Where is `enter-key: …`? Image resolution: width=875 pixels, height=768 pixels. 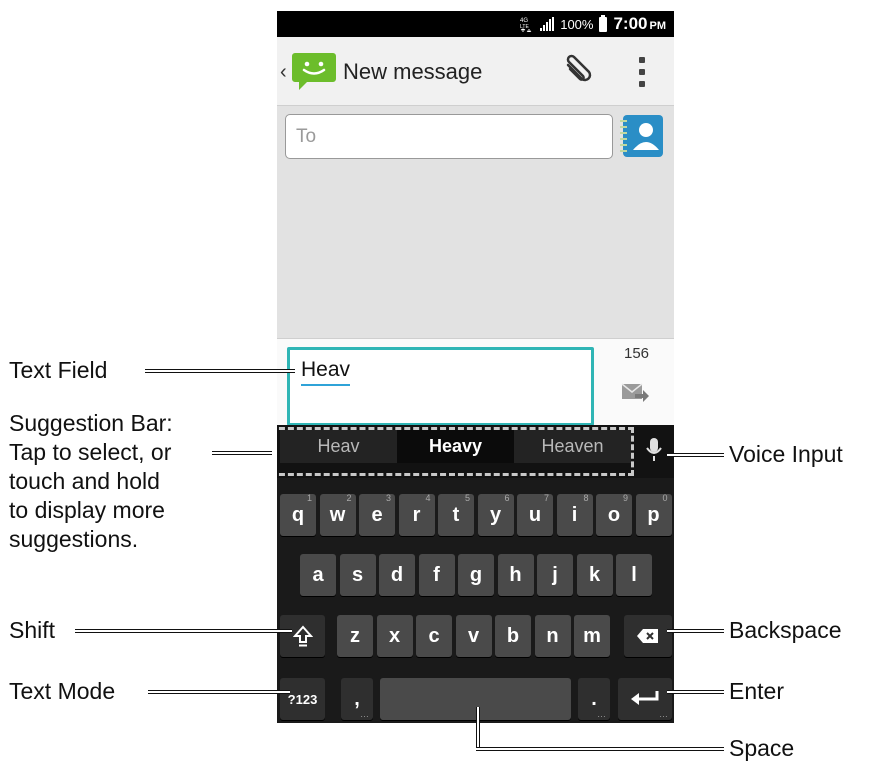
enter-key: … is located at coordinates (645, 699).